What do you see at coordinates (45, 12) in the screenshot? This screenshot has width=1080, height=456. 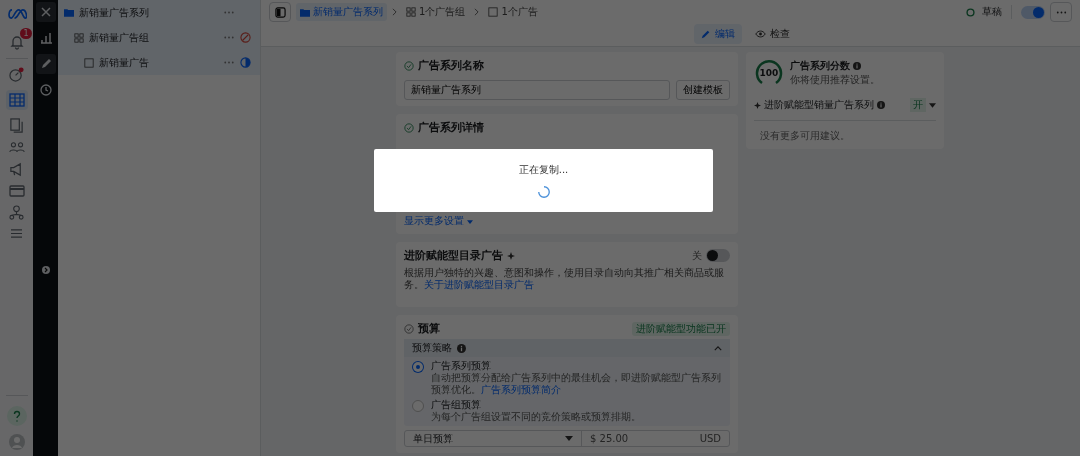 I see `close-icon` at bounding box center [45, 12].